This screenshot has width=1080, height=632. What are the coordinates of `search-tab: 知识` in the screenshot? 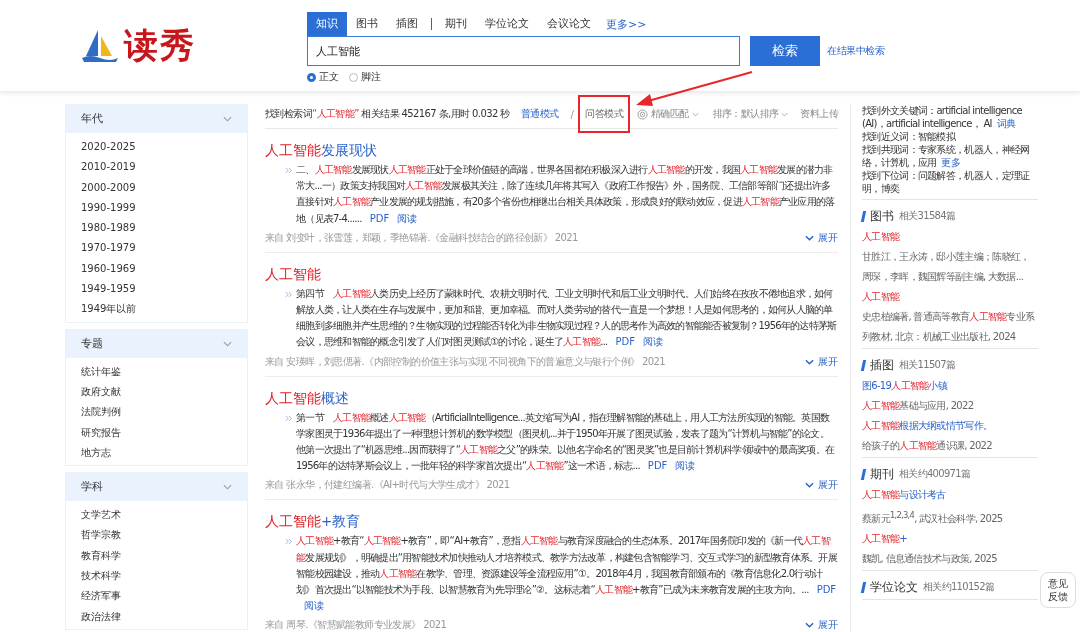 It's located at (327, 24).